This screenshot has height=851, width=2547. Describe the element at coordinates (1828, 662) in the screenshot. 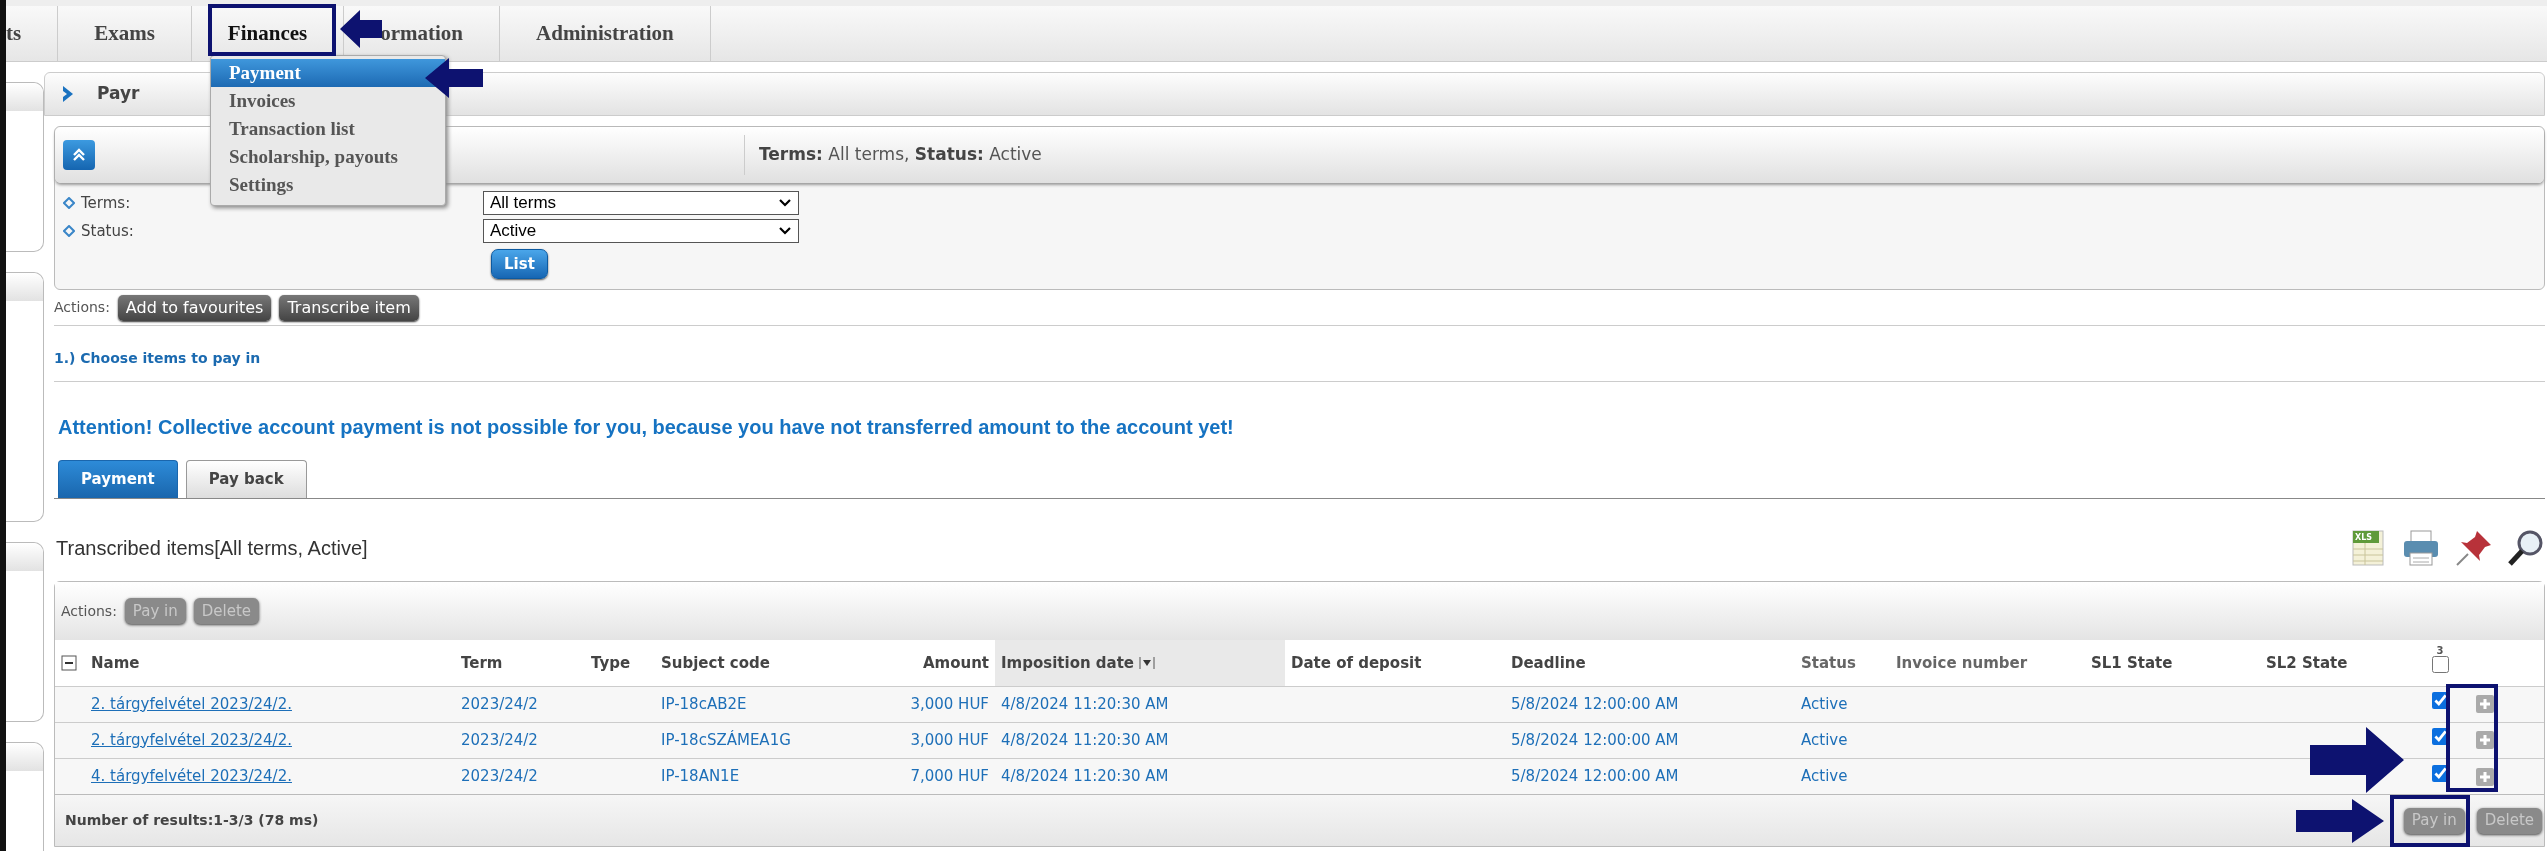

I see `column-header: Status` at that location.